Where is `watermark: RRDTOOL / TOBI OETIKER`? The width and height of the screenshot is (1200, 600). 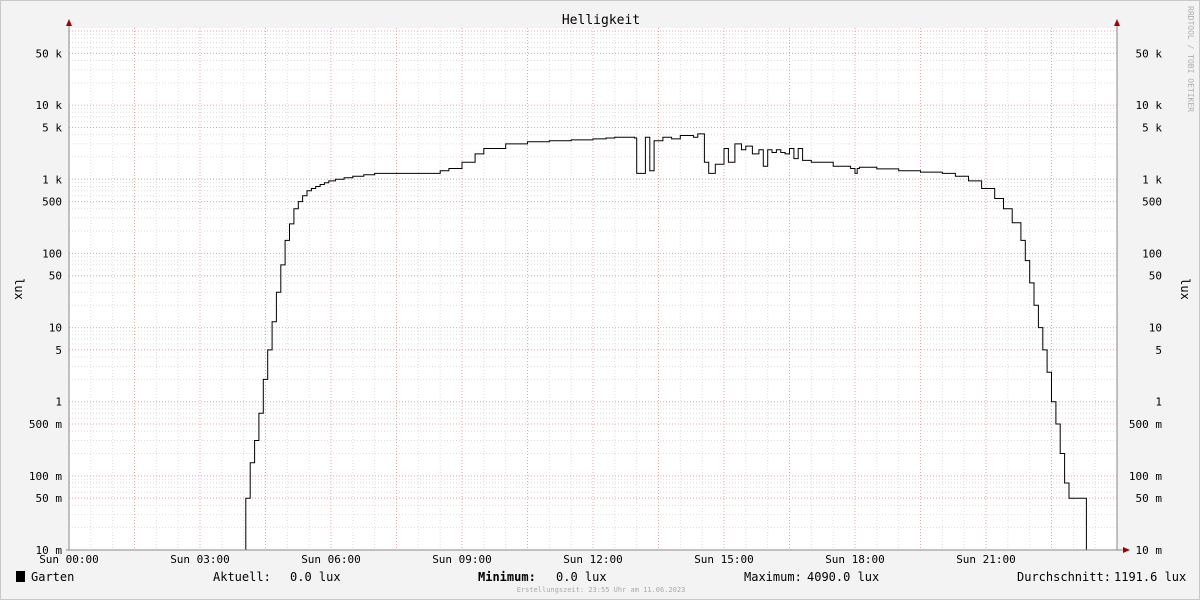 watermark: RRDTOOL / TOBI OETIKER is located at coordinates (1190, 59).